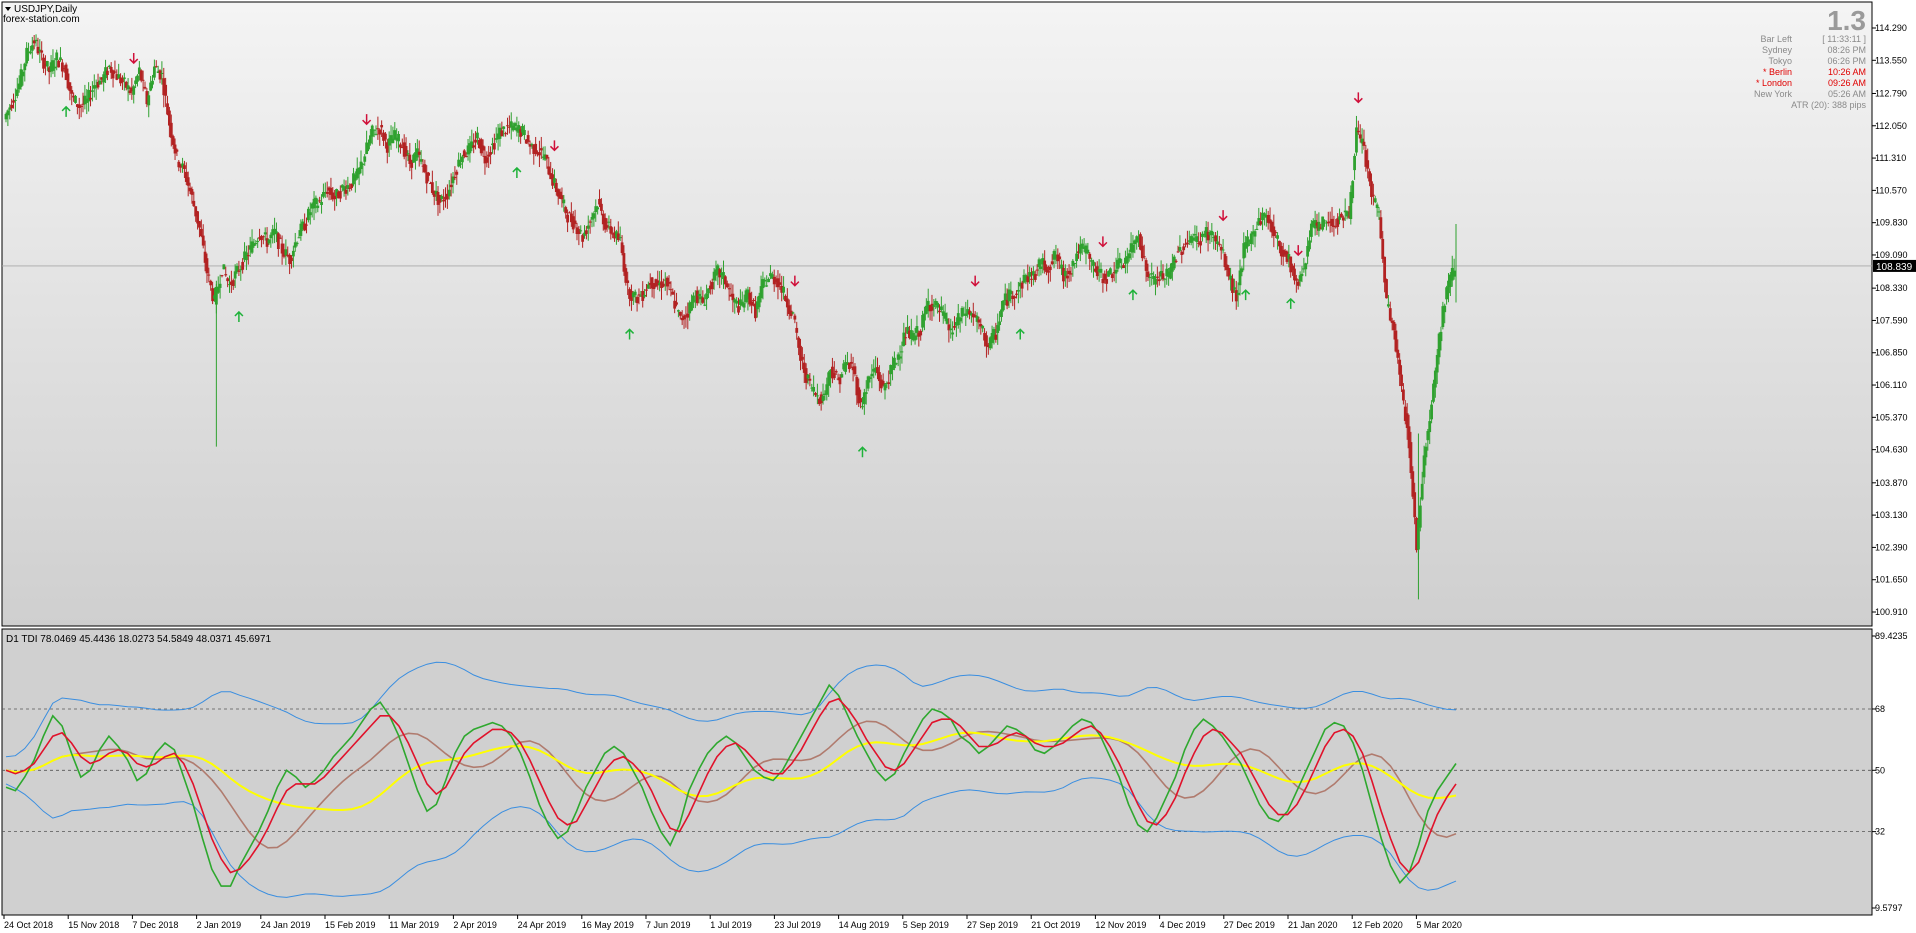  I want to click on y-tick-label: 113.550, so click(1891, 60).